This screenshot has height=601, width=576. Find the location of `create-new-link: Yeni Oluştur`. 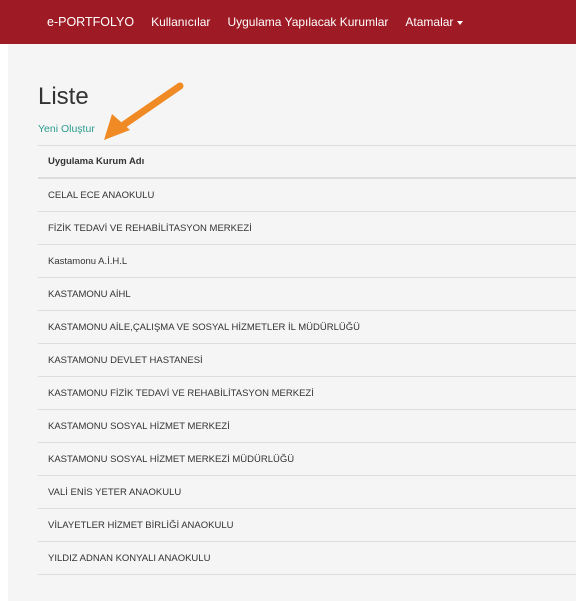

create-new-link: Yeni Oluştur is located at coordinates (66, 129).